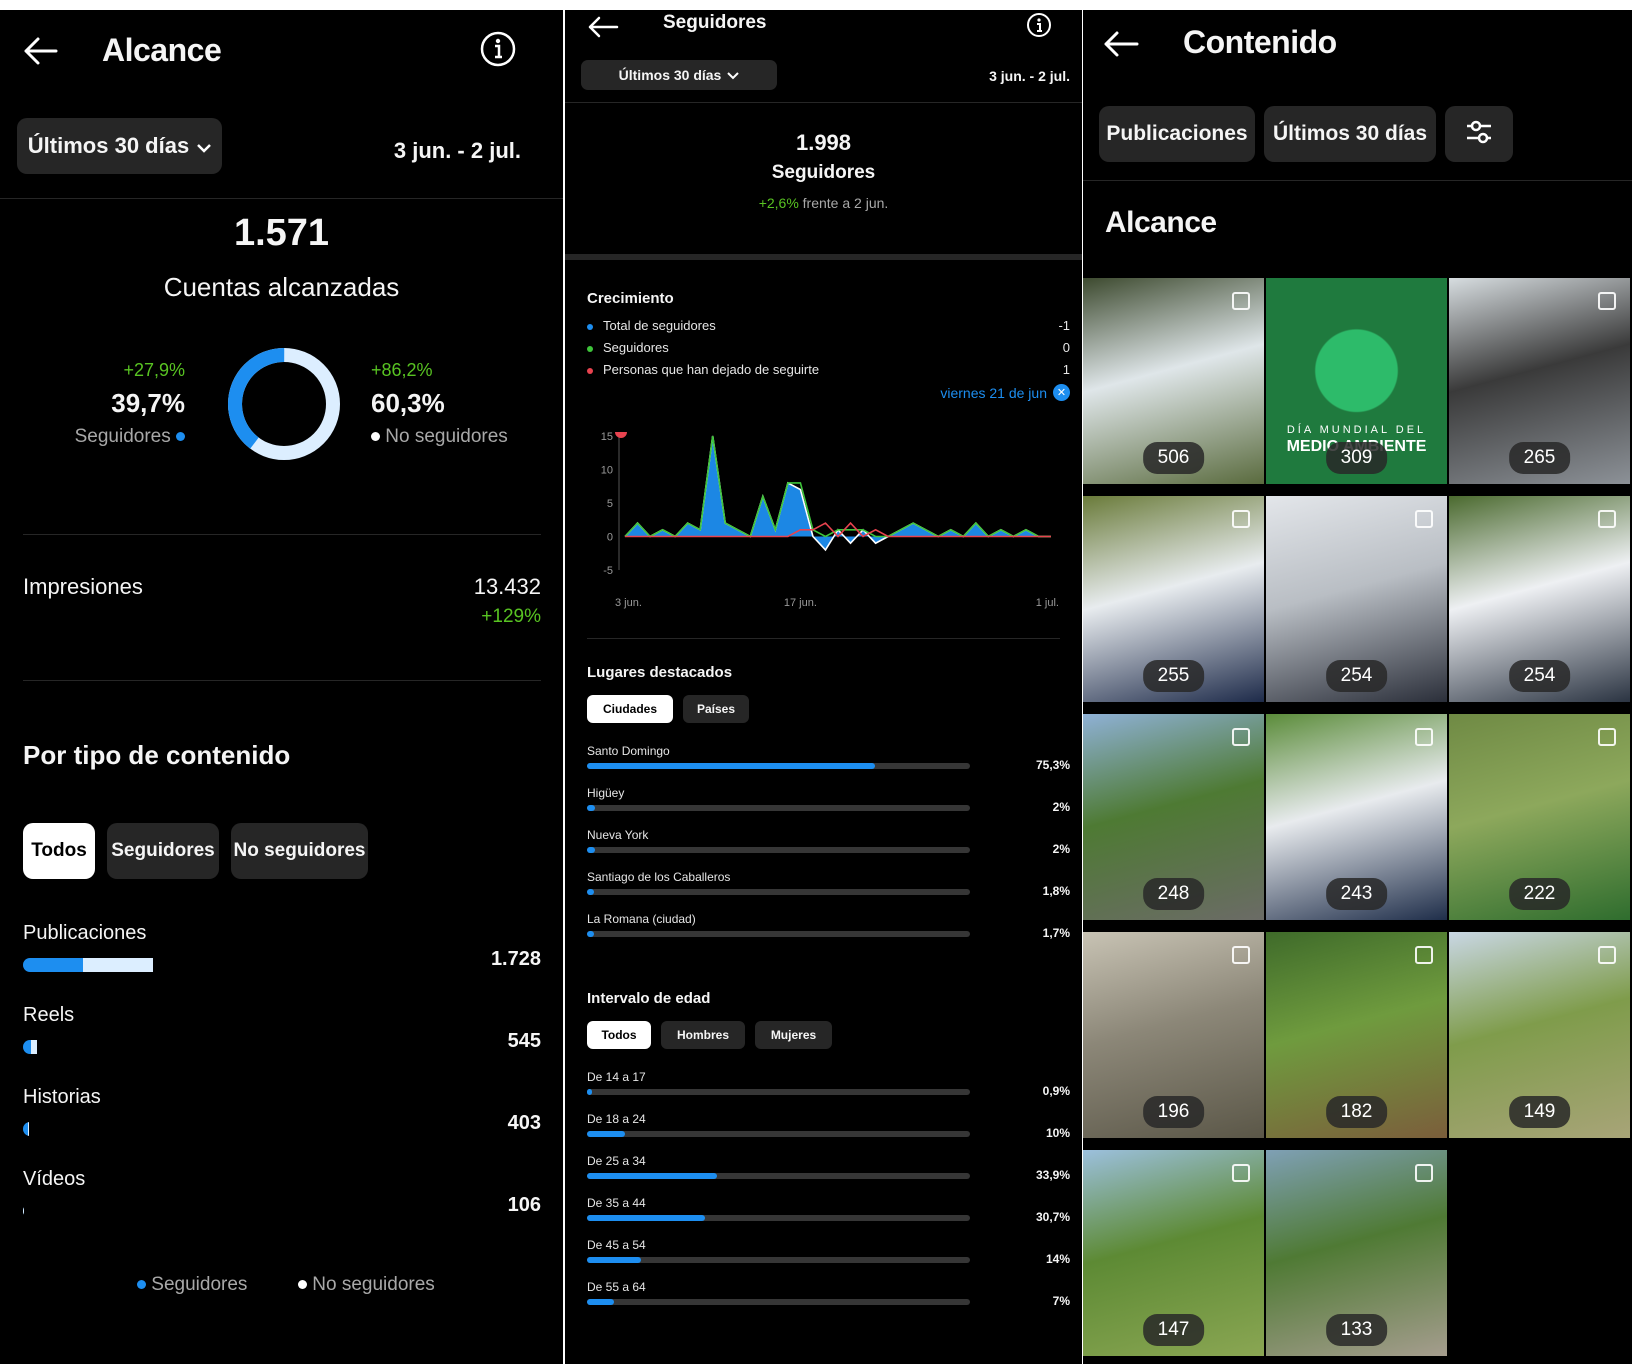 This screenshot has height=1364, width=1632. Describe the element at coordinates (628, 347) in the screenshot. I see `growth-legend-item: Seguidores` at that location.